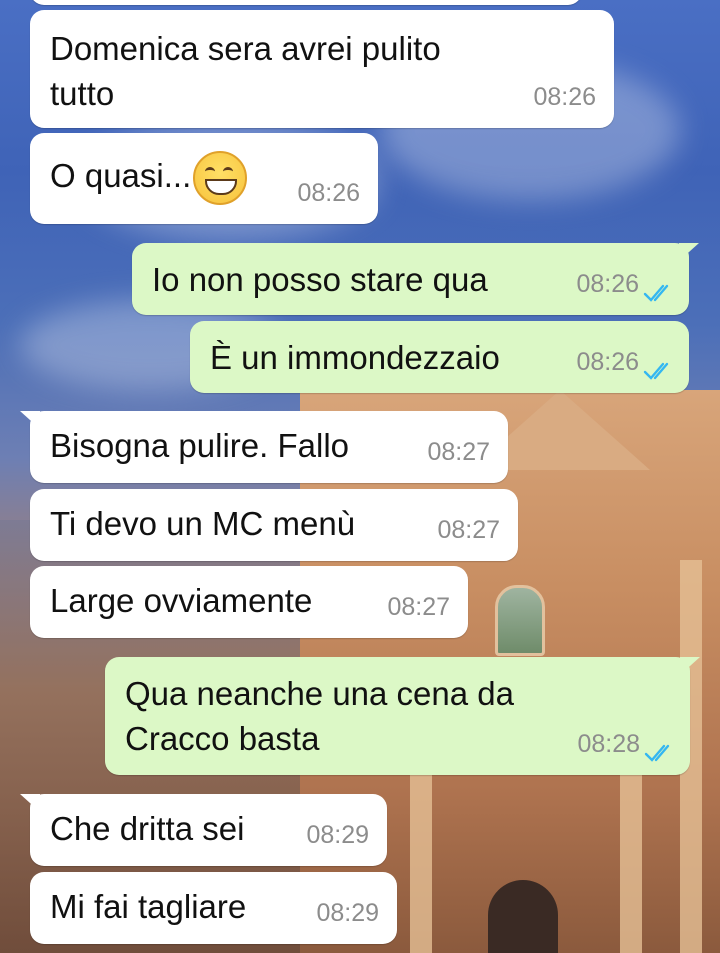 This screenshot has height=953, width=720. What do you see at coordinates (608, 744) in the screenshot?
I see `message-timestamp: 08:28` at bounding box center [608, 744].